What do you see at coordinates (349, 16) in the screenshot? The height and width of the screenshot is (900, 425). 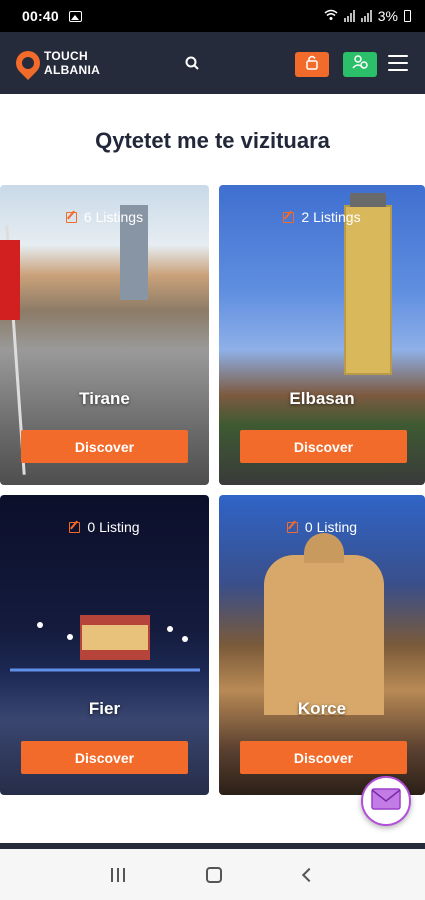 I see `signal-icon` at bounding box center [349, 16].